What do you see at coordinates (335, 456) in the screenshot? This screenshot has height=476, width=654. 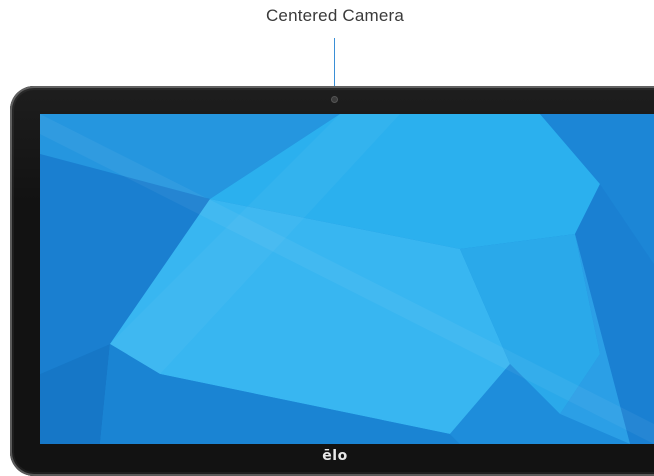 I see `elo-logo: ēlo` at bounding box center [335, 456].